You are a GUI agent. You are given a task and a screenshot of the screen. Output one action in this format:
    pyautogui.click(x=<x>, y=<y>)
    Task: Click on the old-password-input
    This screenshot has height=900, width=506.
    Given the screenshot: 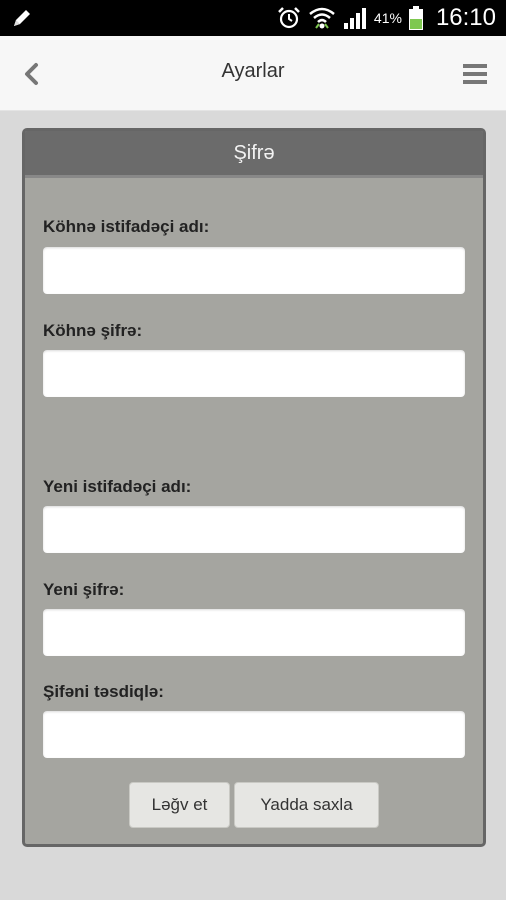 What is the action you would take?
    pyautogui.click(x=254, y=373)
    